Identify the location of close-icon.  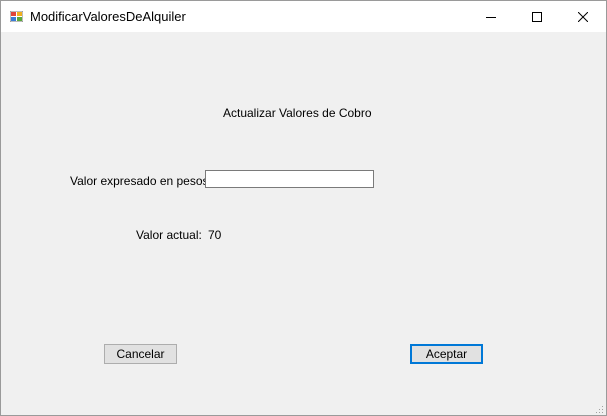
(583, 16).